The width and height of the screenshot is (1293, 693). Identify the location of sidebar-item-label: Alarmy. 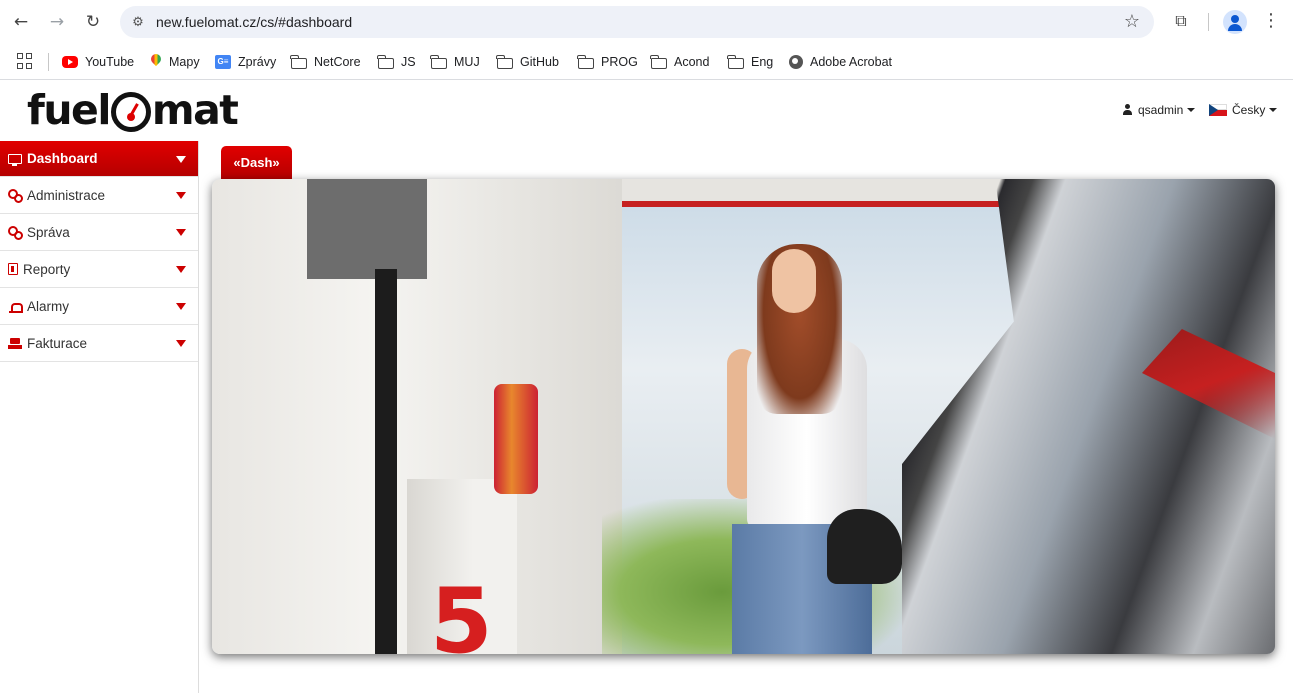
(48, 306).